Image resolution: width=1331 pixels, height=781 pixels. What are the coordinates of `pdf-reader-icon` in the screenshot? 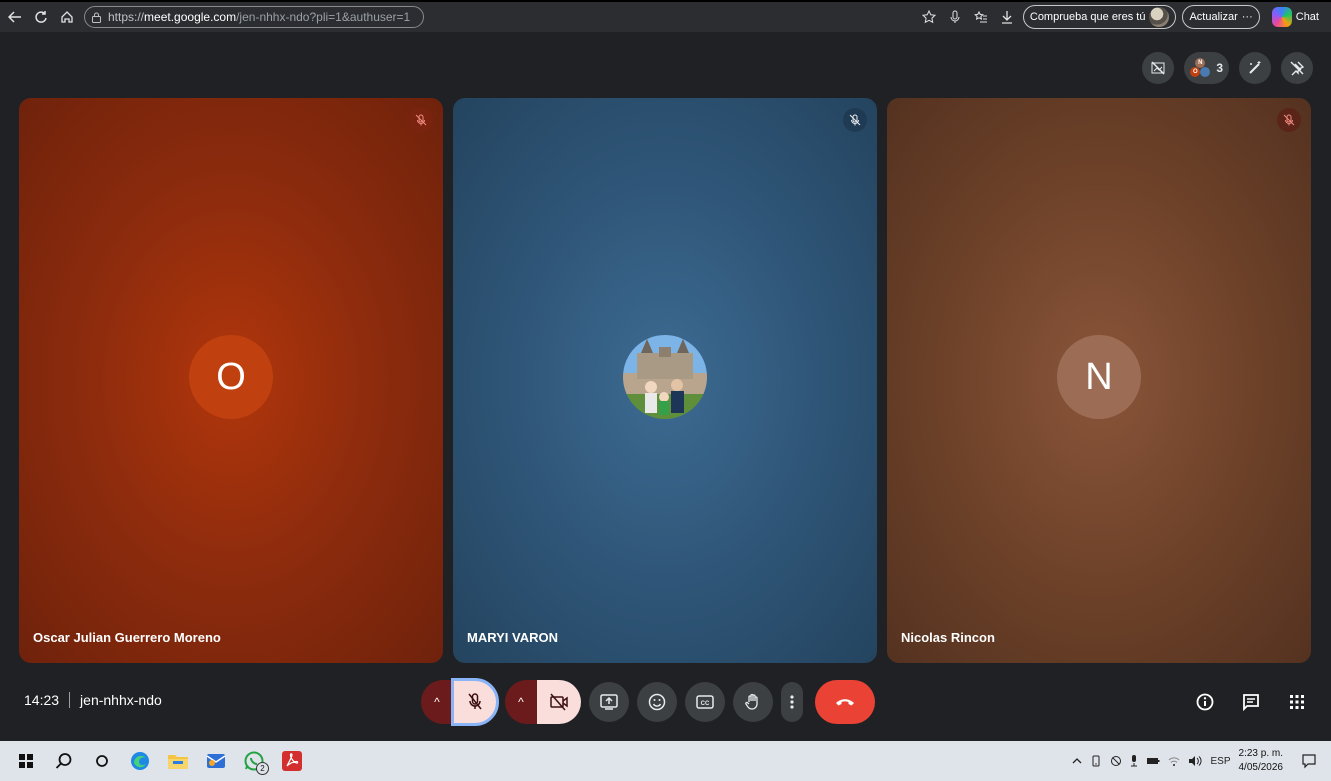 It's located at (292, 761).